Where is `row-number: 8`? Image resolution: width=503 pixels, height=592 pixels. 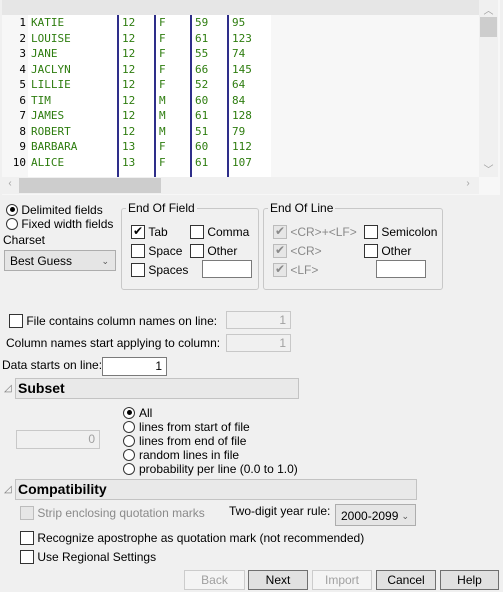
row-number: 8 is located at coordinates (22, 131).